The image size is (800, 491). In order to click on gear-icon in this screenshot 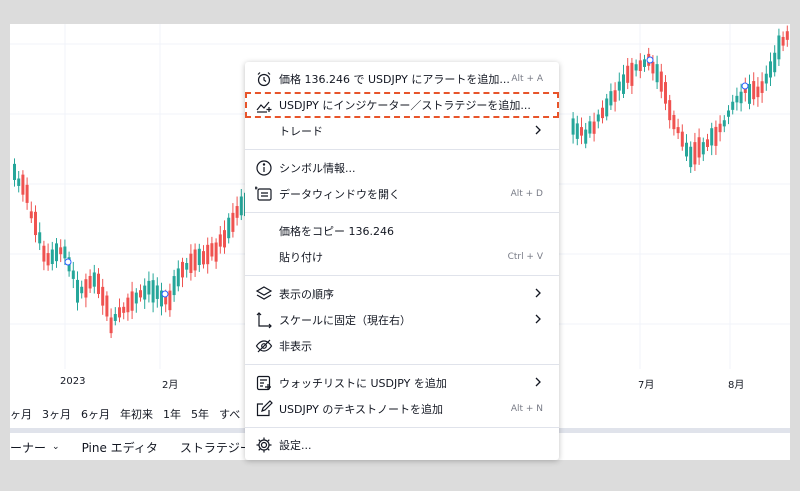, I will do `click(264, 445)`.